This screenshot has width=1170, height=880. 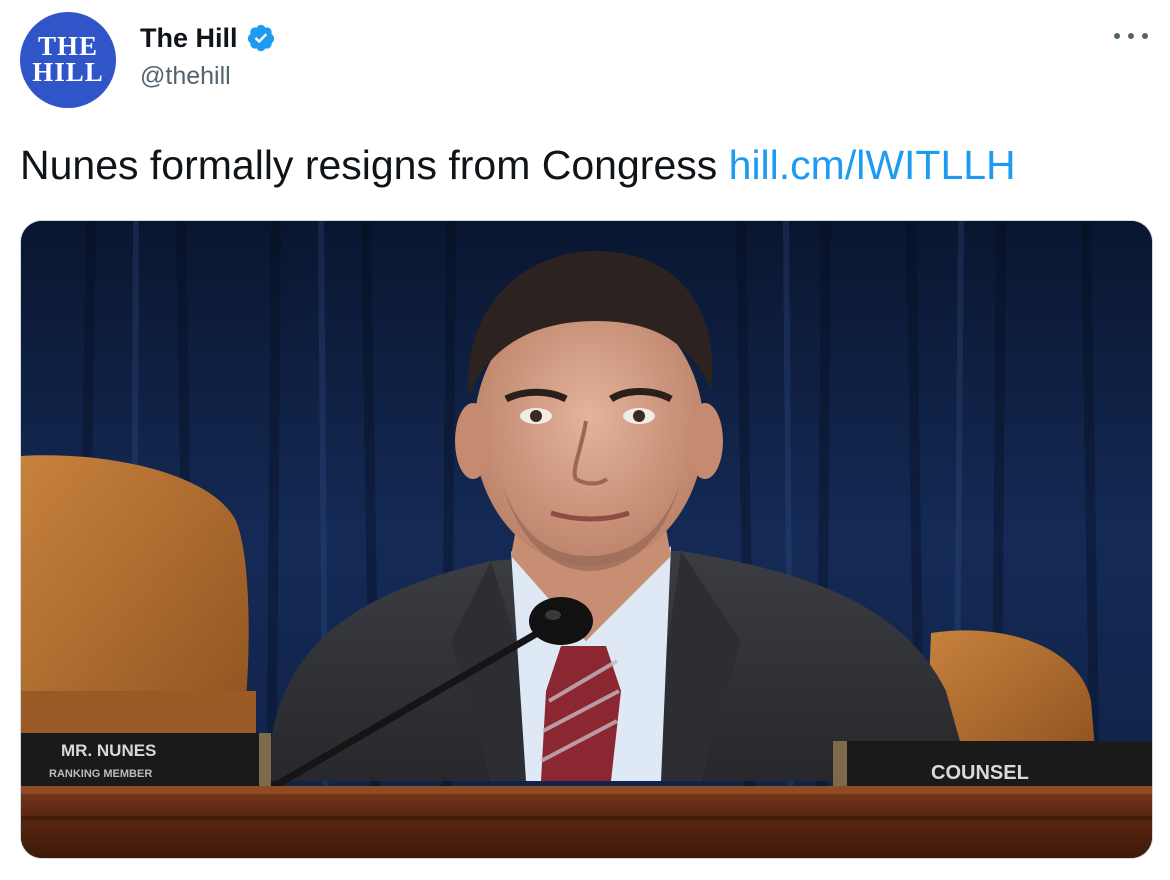 I want to click on more-options-icon, so click(x=1131, y=36).